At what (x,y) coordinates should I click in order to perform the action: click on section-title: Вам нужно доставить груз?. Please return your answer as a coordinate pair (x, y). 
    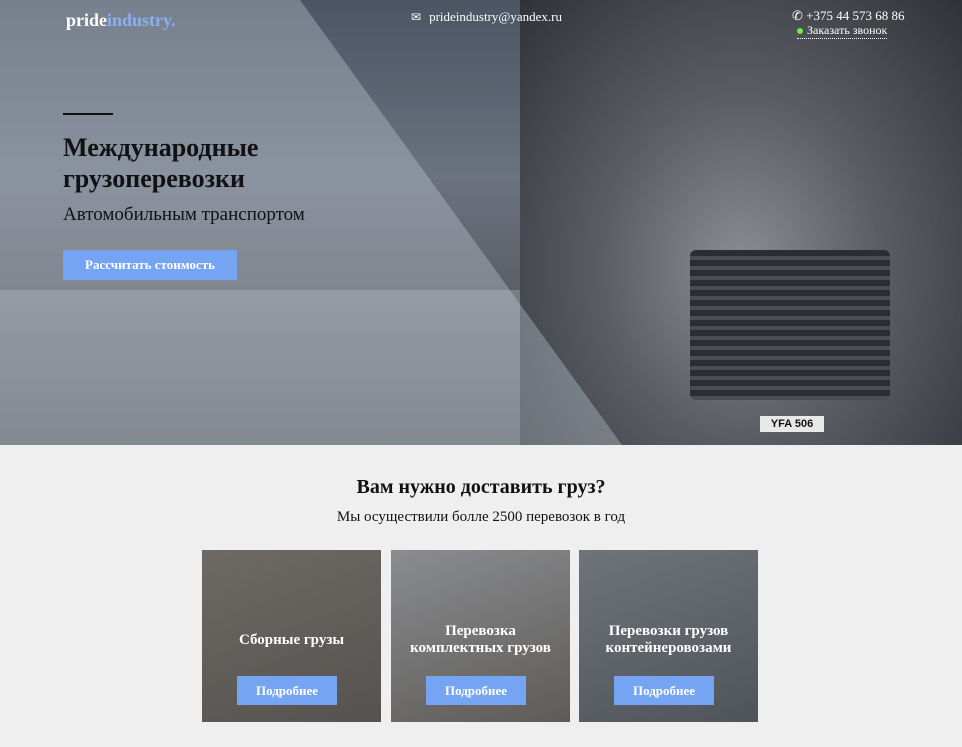
    Looking at the image, I should click on (481, 487).